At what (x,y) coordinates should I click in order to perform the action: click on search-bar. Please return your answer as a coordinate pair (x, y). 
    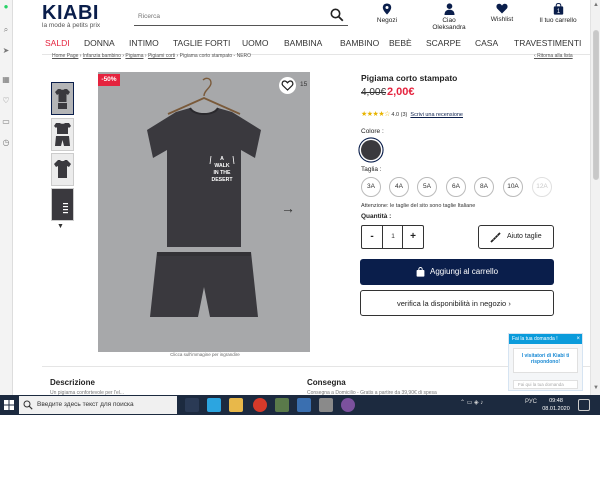
    Looking at the image, I should click on (241, 17).